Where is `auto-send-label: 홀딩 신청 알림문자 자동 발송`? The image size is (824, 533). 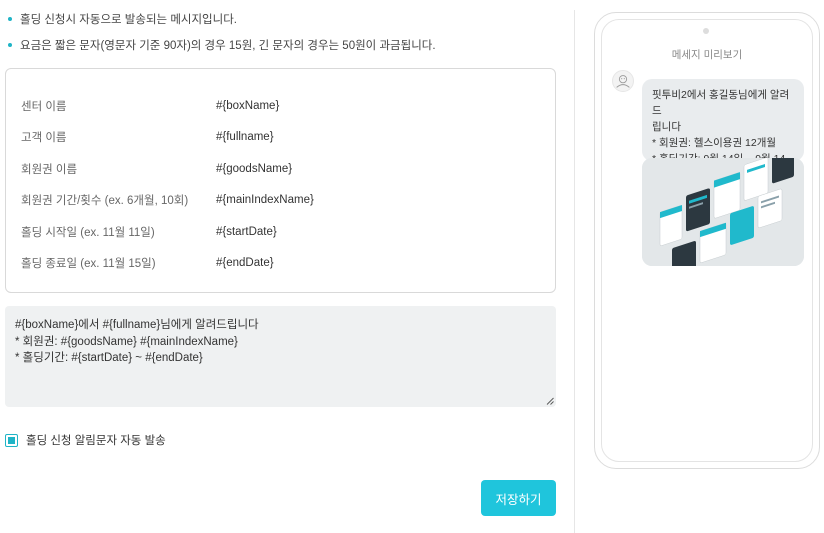 auto-send-label: 홀딩 신청 알림문자 자동 발송 is located at coordinates (96, 441).